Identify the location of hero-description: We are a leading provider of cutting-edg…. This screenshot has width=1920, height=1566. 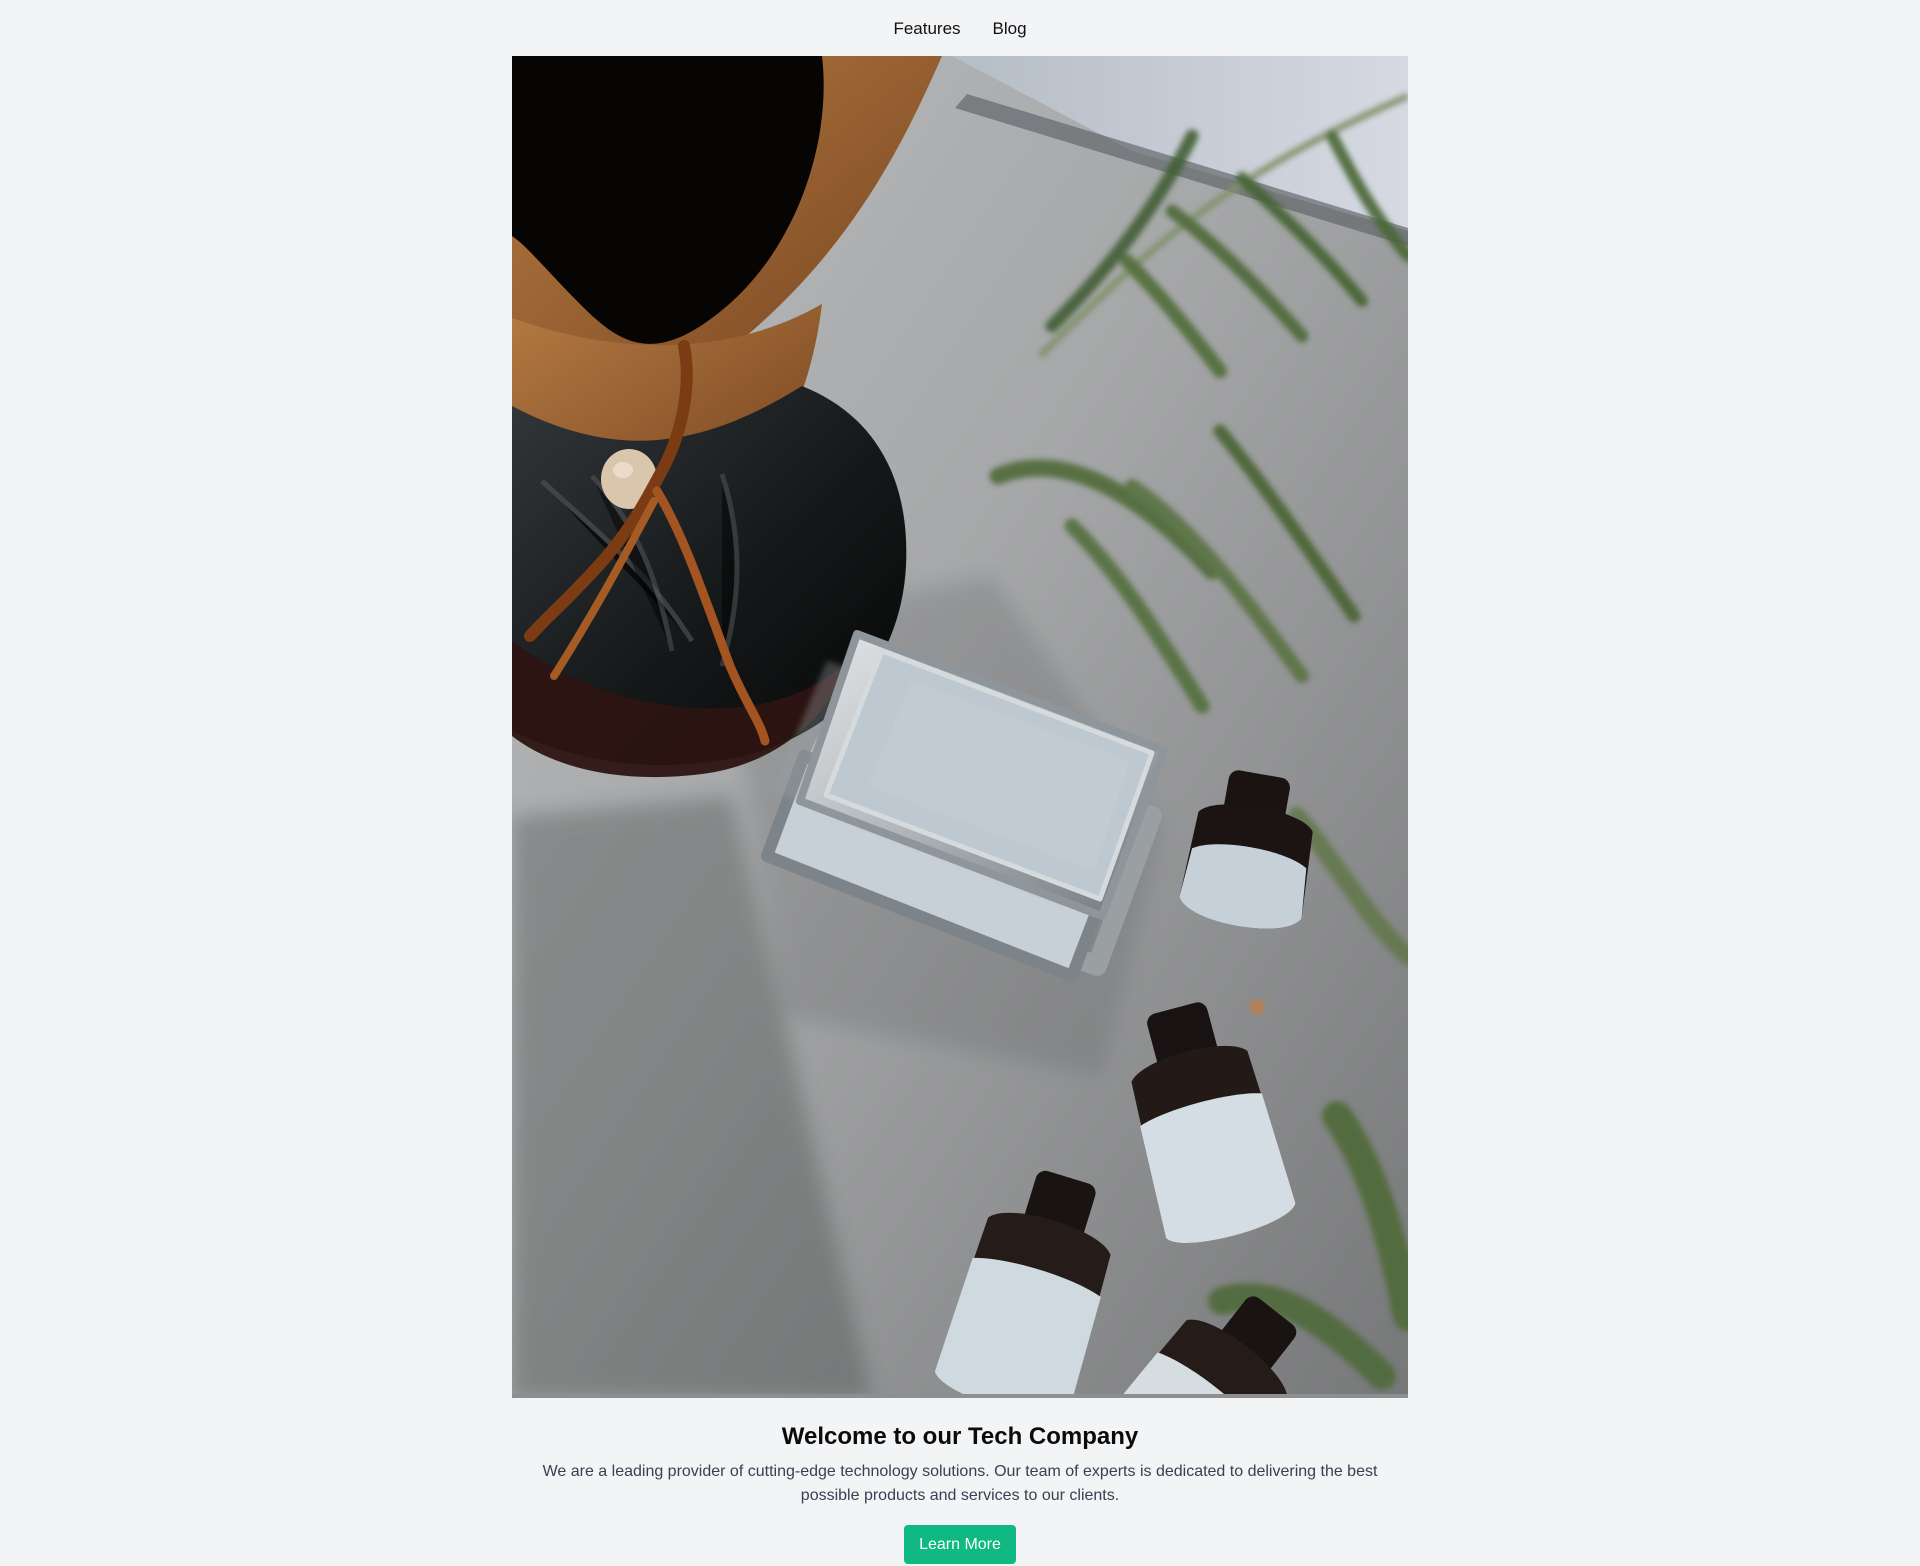
(960, 1483).